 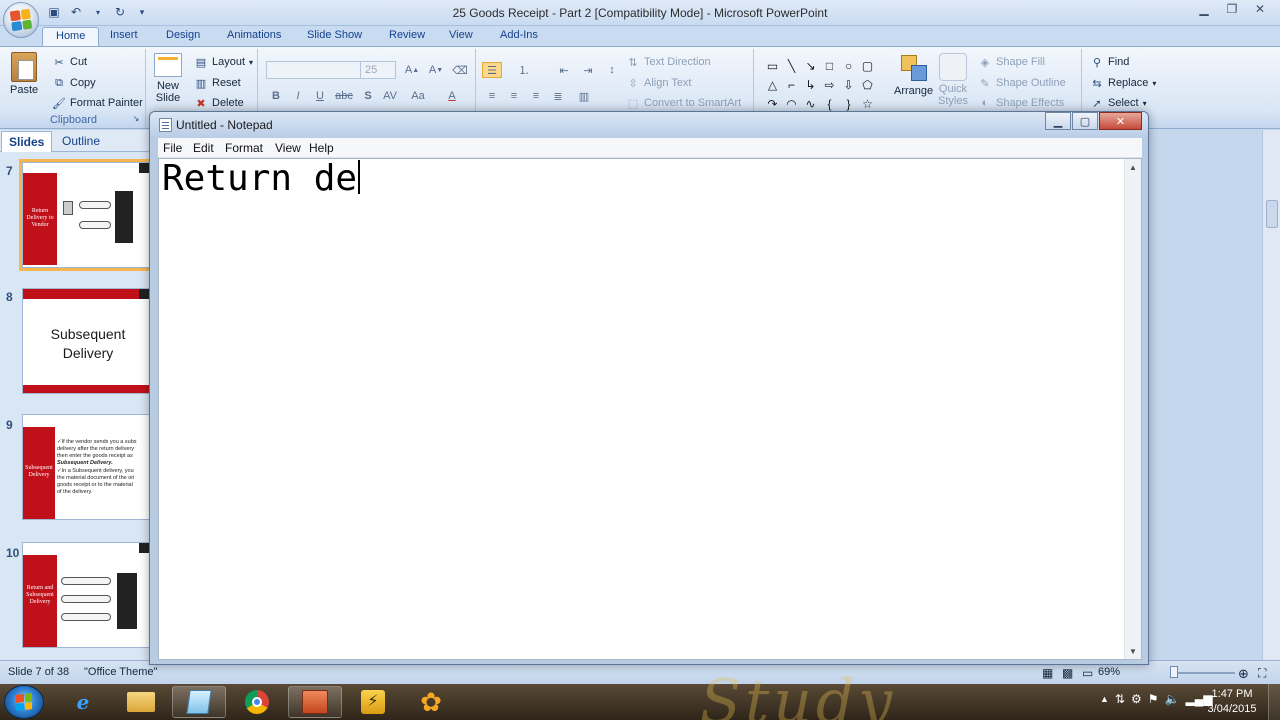 I want to click on powerpoint-vertical-scrollbar, so click(x=1271, y=395).